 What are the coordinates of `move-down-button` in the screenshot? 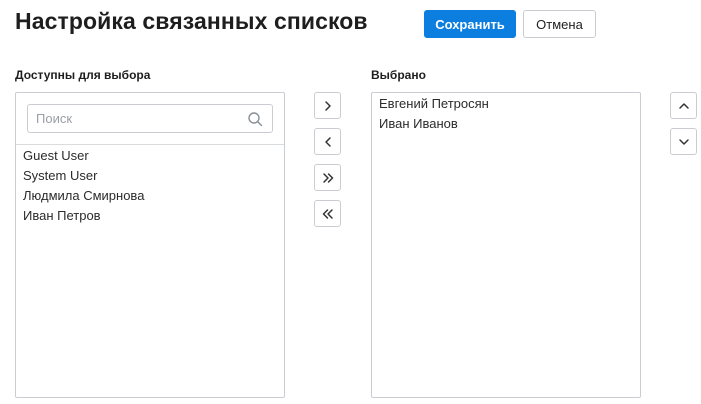 It's located at (683, 141).